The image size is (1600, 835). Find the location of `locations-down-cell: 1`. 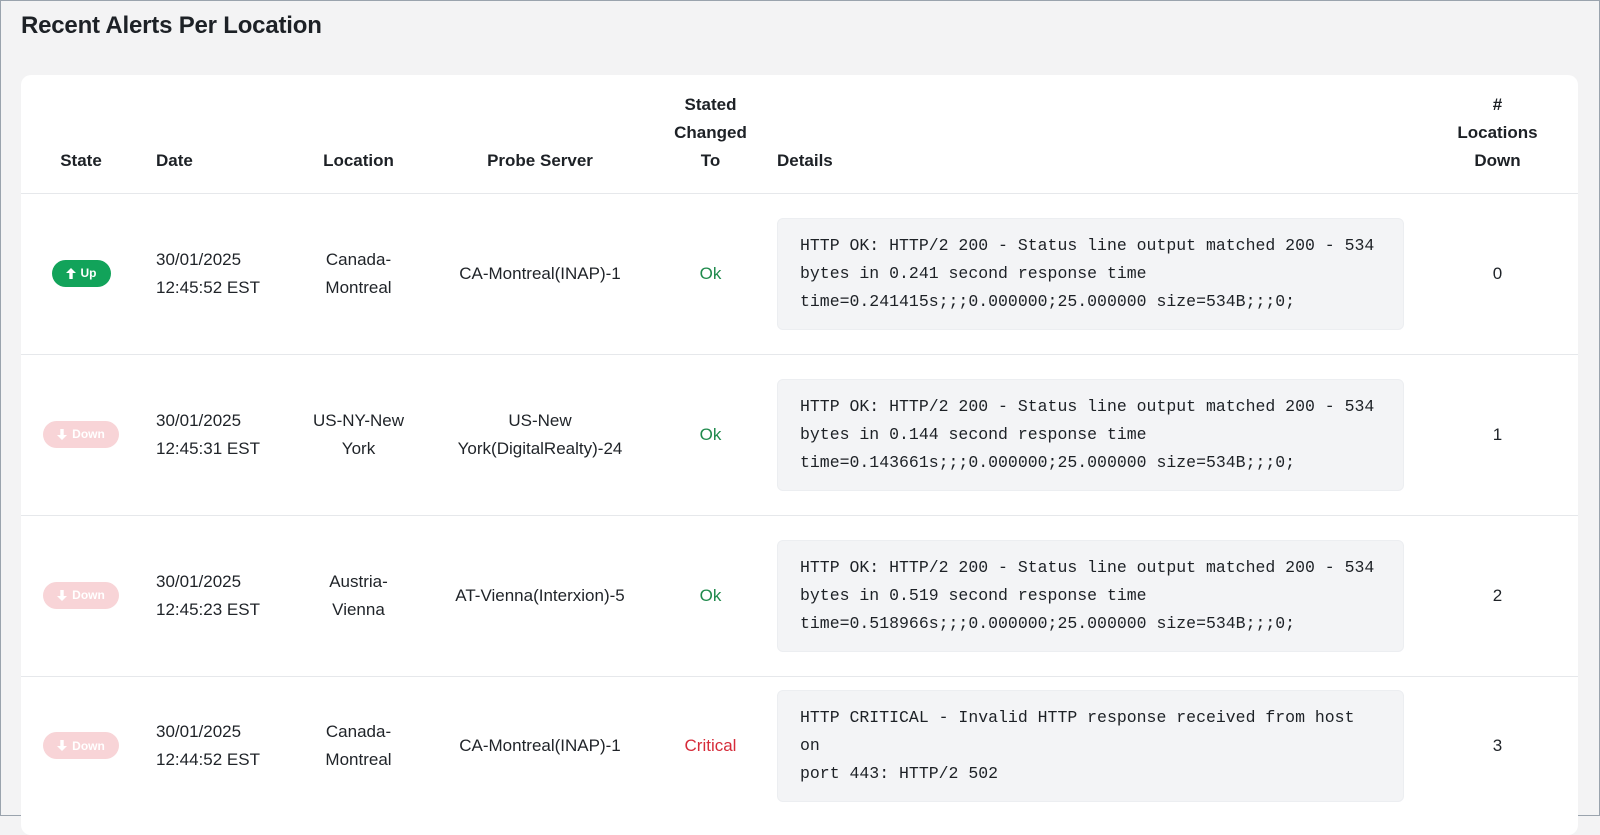

locations-down-cell: 1 is located at coordinates (1497, 434).